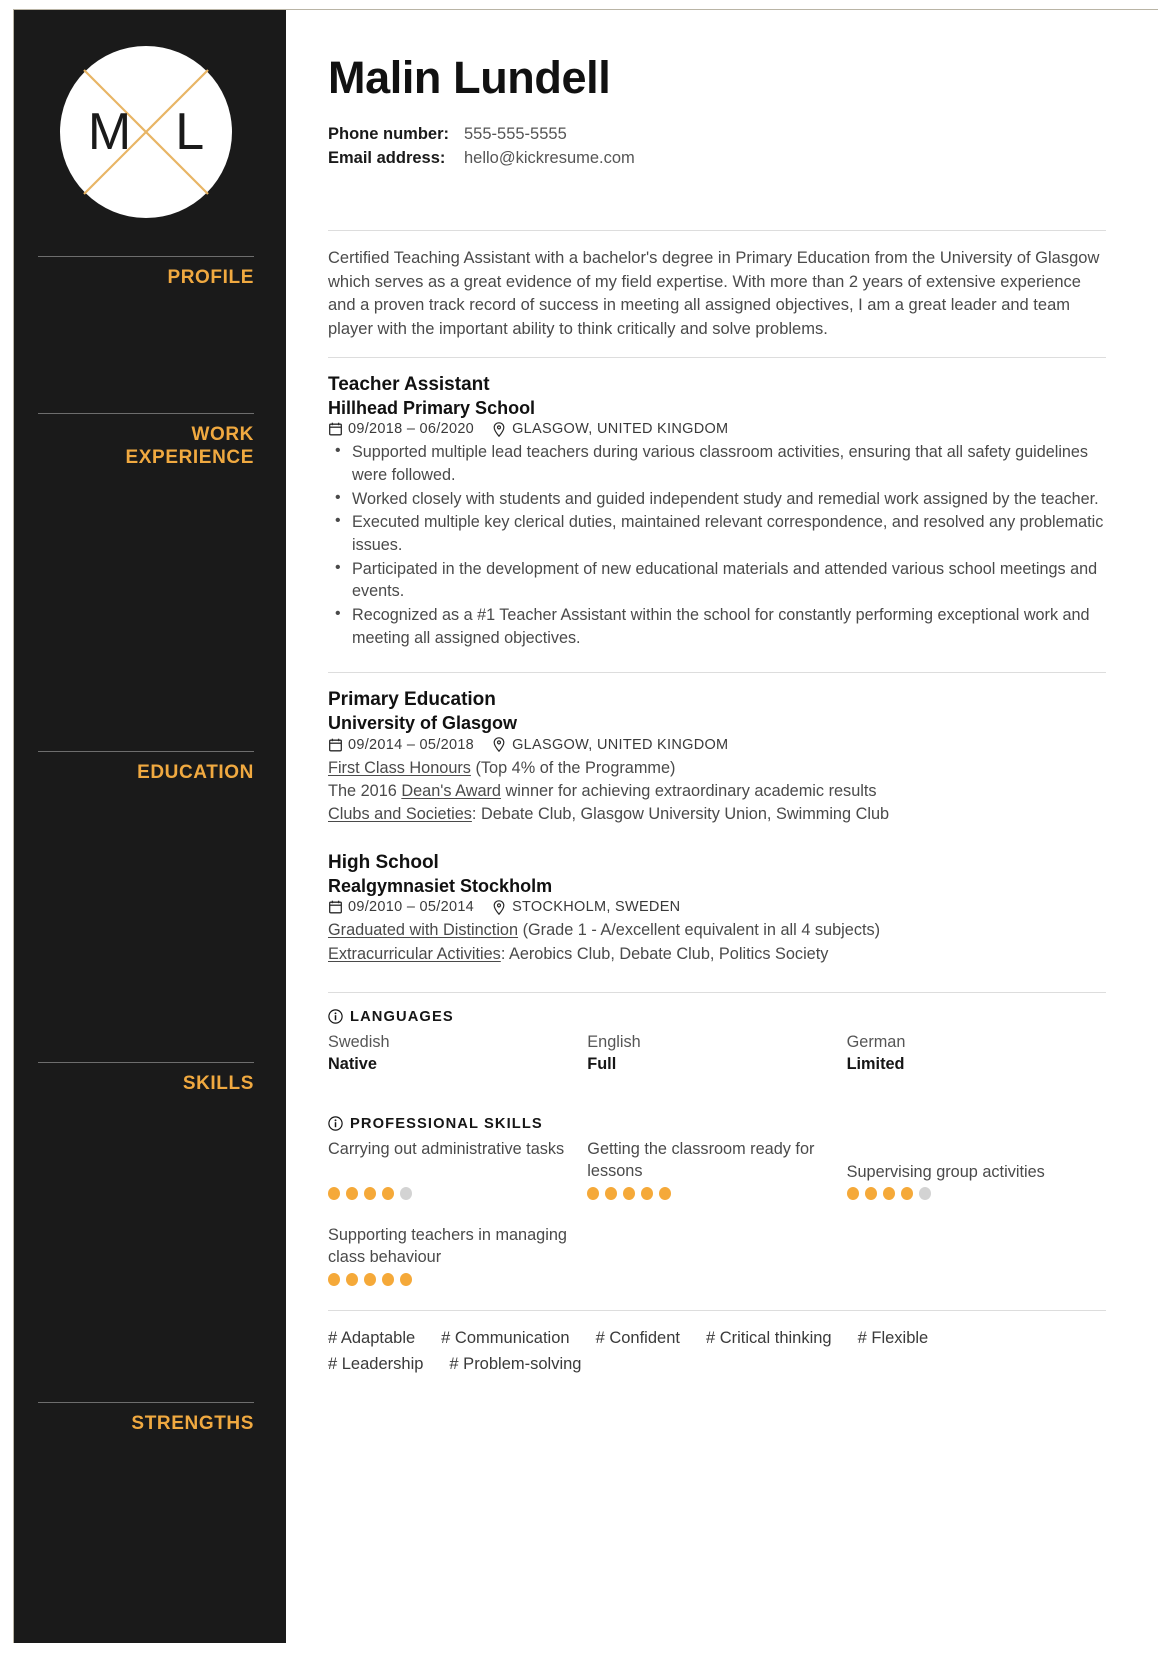  Describe the element at coordinates (515, 134) in the screenshot. I see `phone-value: 555-555-5555` at that location.